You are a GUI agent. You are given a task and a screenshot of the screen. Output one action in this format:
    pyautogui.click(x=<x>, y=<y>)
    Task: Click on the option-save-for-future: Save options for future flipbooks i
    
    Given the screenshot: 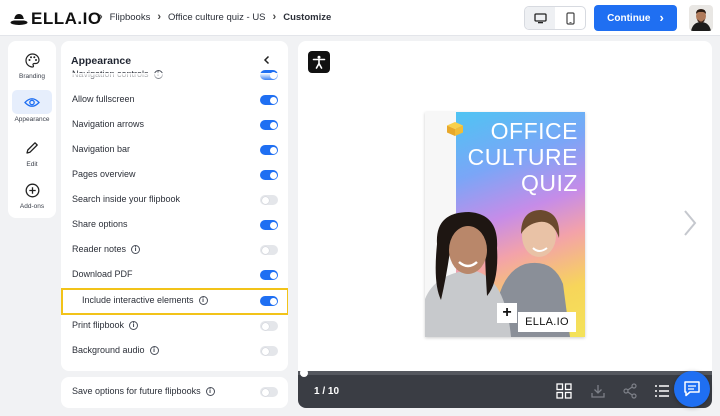 What is the action you would take?
    pyautogui.click(x=174, y=393)
    